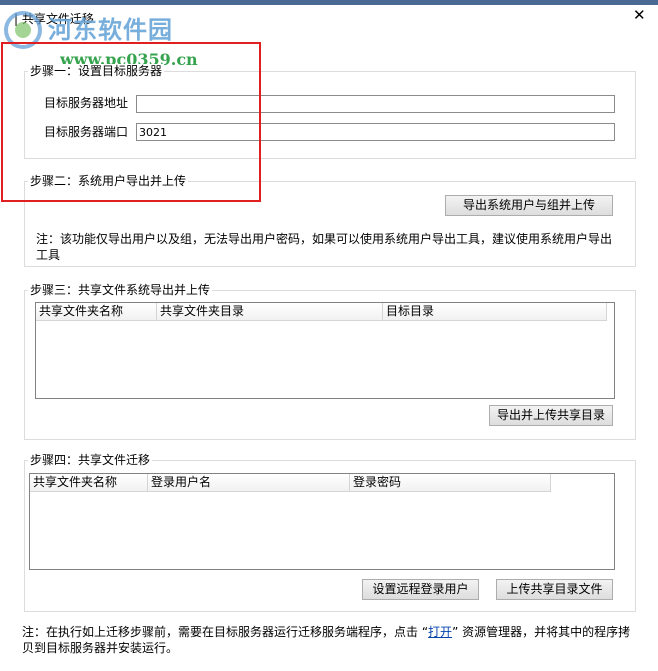 Image resolution: width=658 pixels, height=671 pixels. What do you see at coordinates (554, 589) in the screenshot?
I see `upload-share-files-button: 上传共享目录文件` at bounding box center [554, 589].